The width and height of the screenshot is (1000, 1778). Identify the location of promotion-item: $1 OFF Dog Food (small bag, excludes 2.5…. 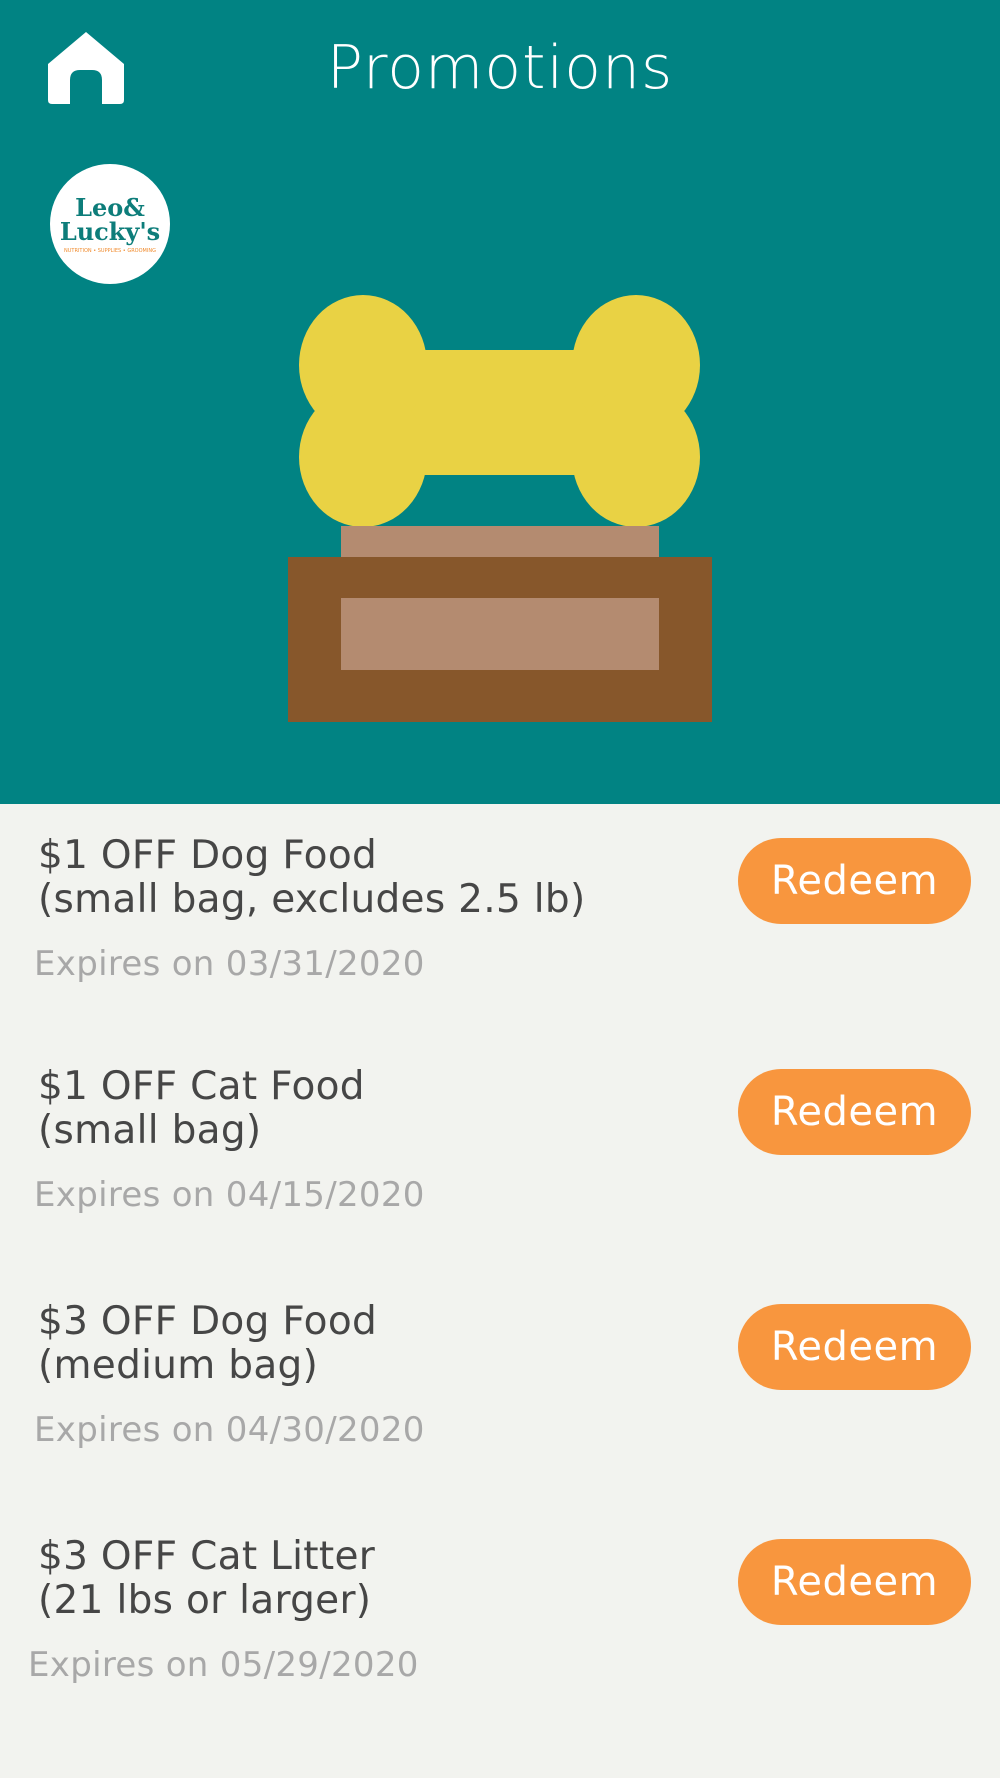
(500, 904).